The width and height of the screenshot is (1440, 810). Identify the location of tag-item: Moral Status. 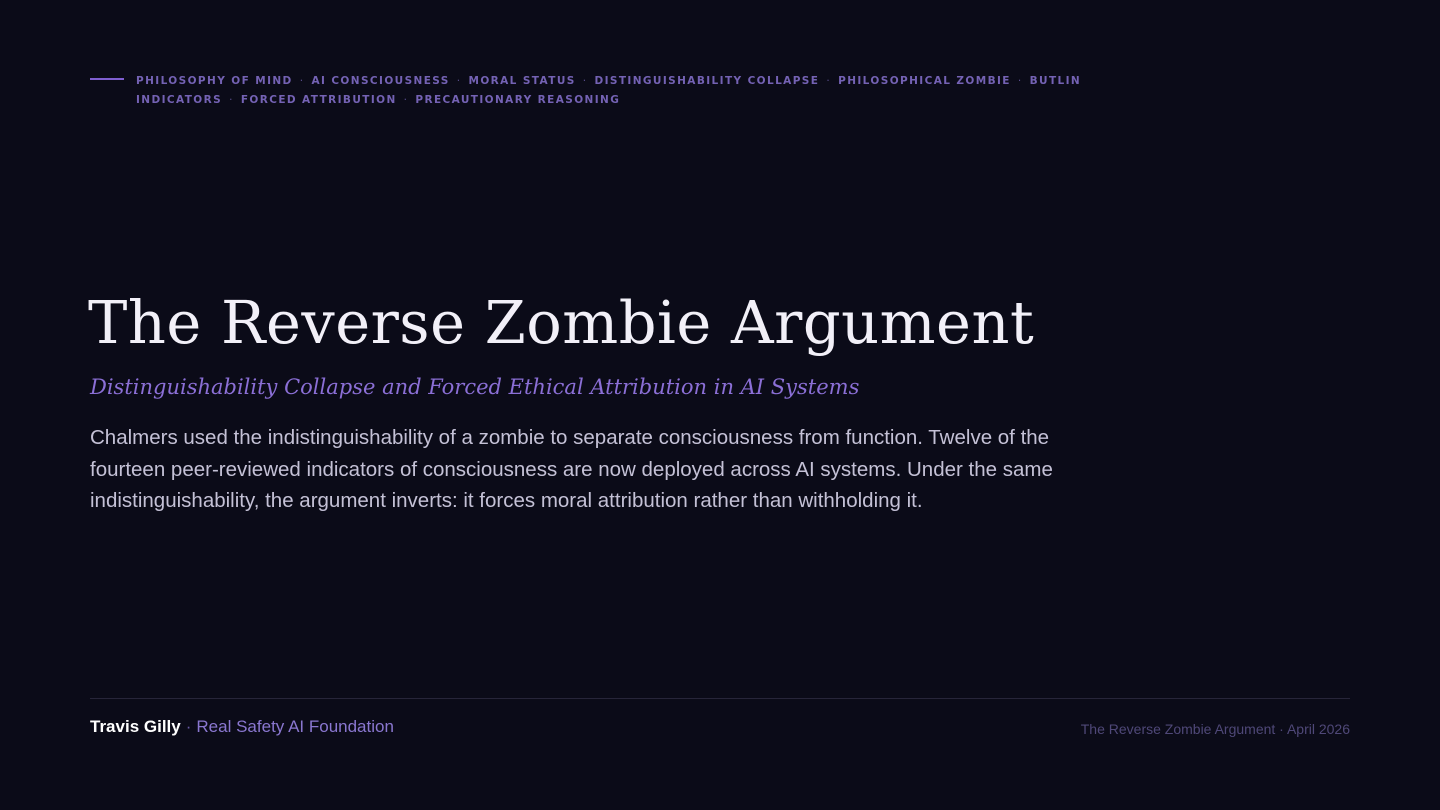
(522, 81).